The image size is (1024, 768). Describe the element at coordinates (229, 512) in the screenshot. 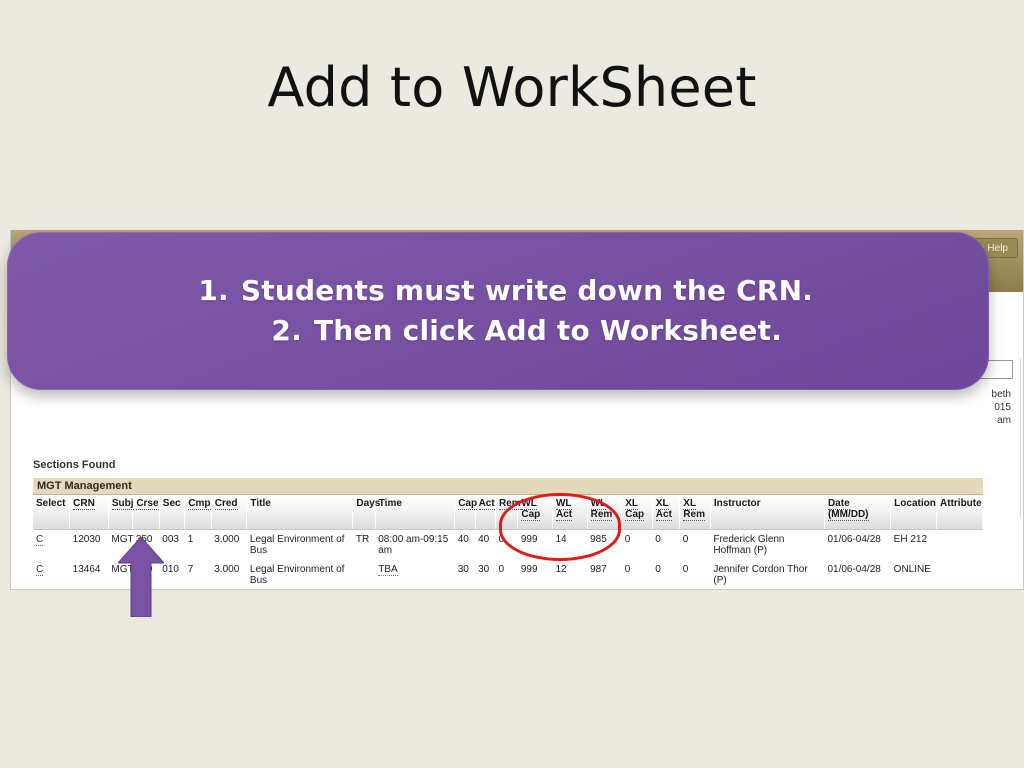

I see `col-cred: Cred` at that location.